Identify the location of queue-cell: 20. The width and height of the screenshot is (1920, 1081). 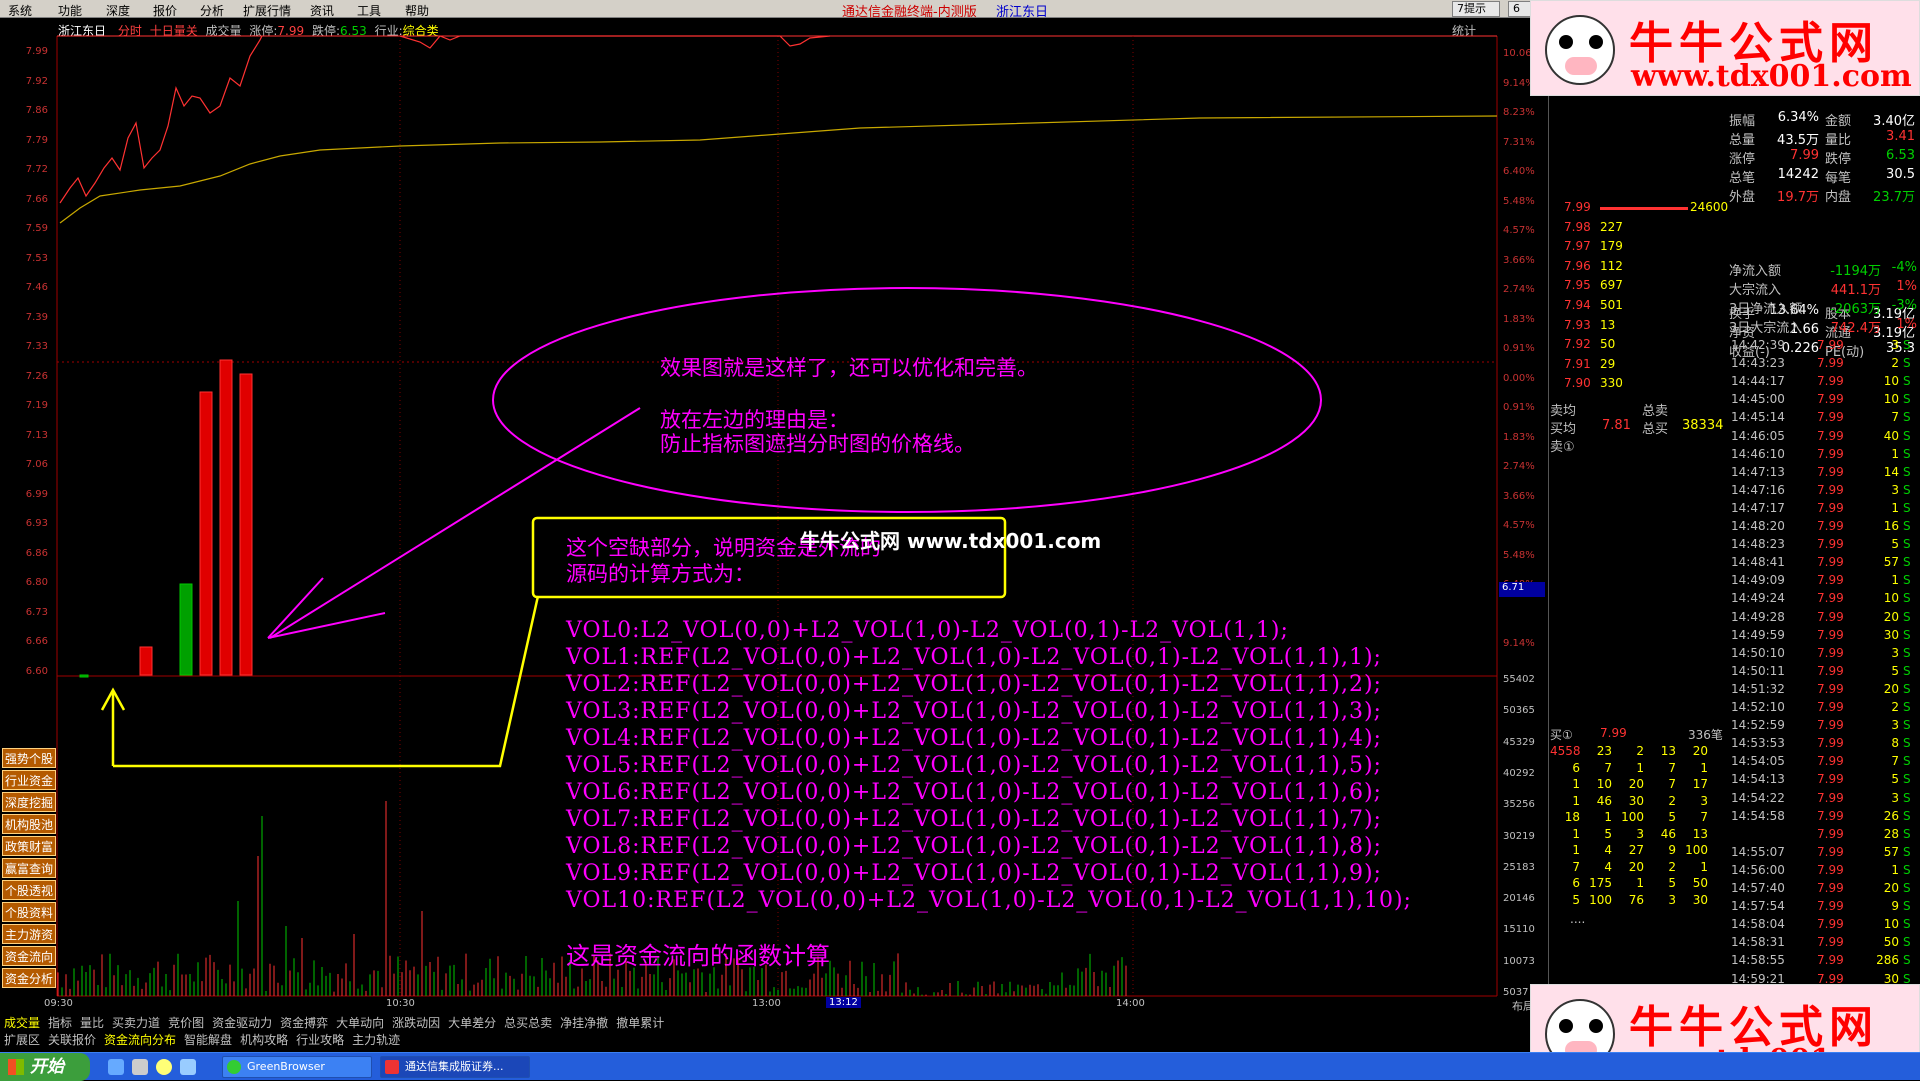
(1700, 751).